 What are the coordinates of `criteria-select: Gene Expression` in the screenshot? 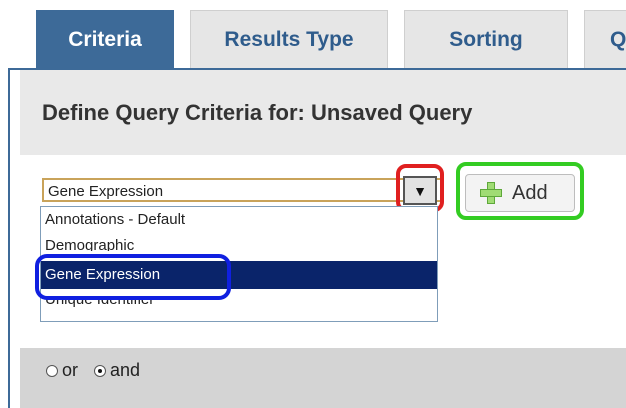 It's located at (243, 190).